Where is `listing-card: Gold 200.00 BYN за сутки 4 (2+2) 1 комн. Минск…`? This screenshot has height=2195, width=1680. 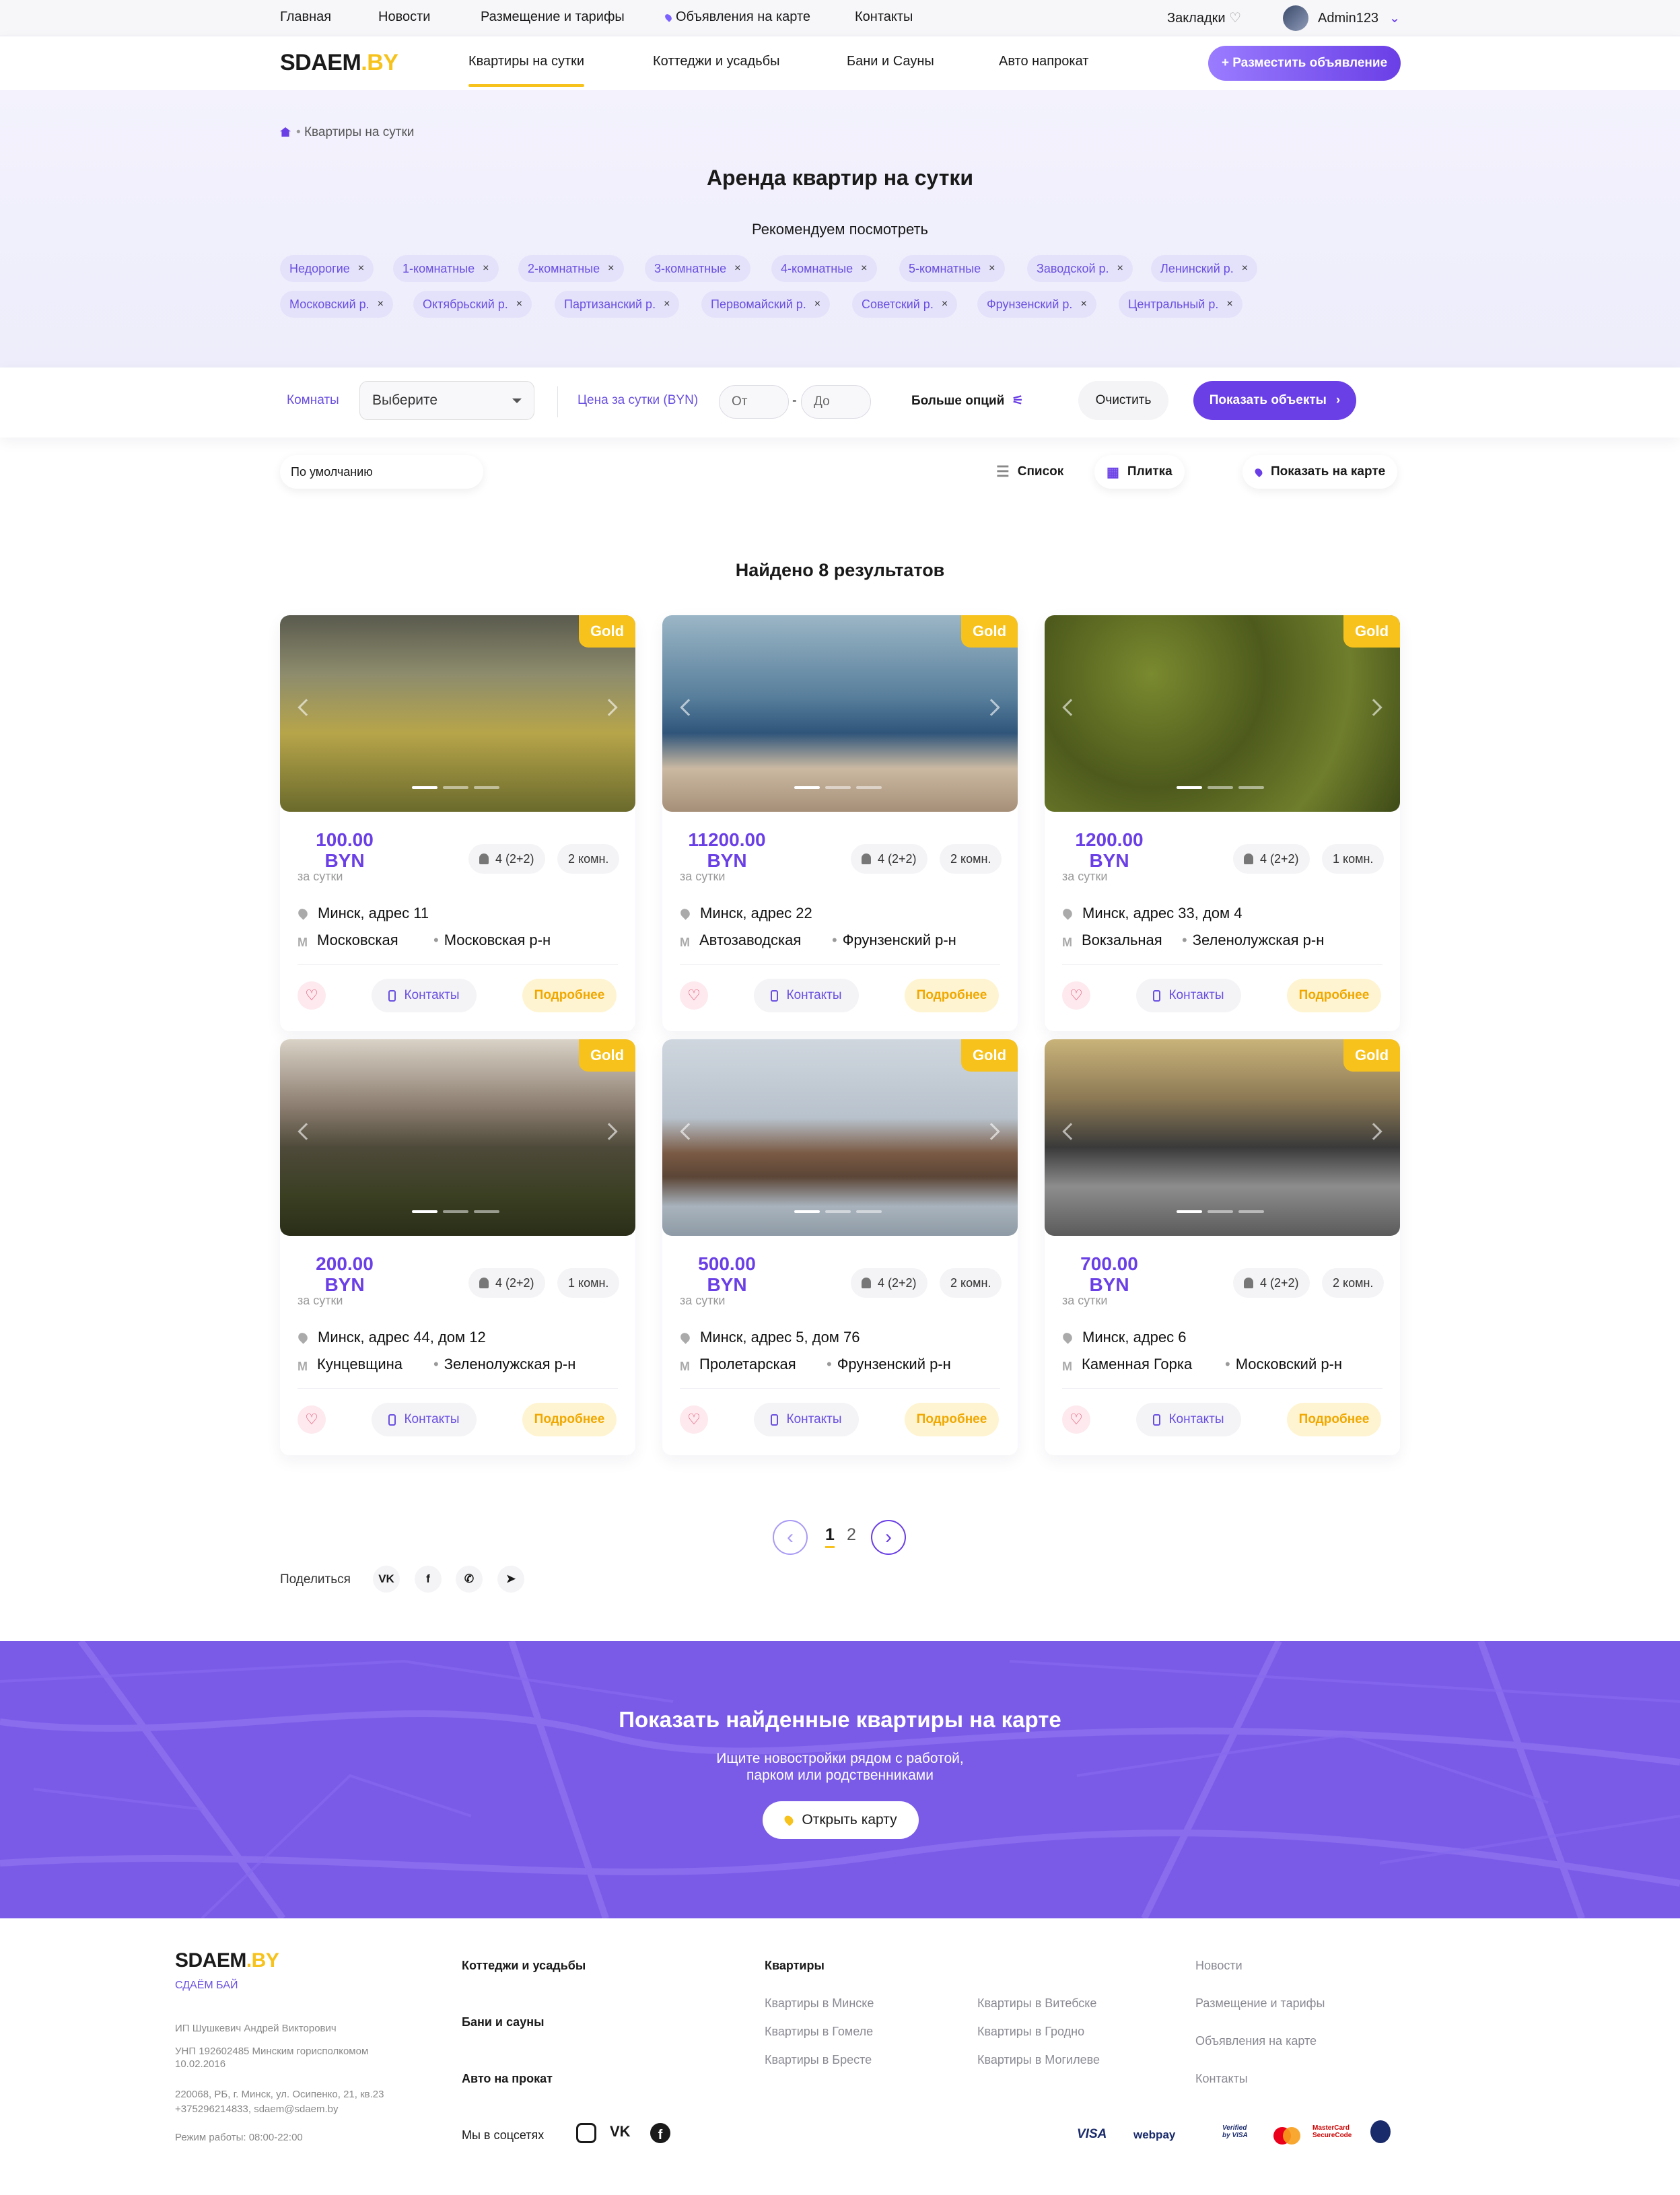 listing-card: Gold 200.00 BYN за сутки 4 (2+2) 1 комн. Минск… is located at coordinates (458, 1247).